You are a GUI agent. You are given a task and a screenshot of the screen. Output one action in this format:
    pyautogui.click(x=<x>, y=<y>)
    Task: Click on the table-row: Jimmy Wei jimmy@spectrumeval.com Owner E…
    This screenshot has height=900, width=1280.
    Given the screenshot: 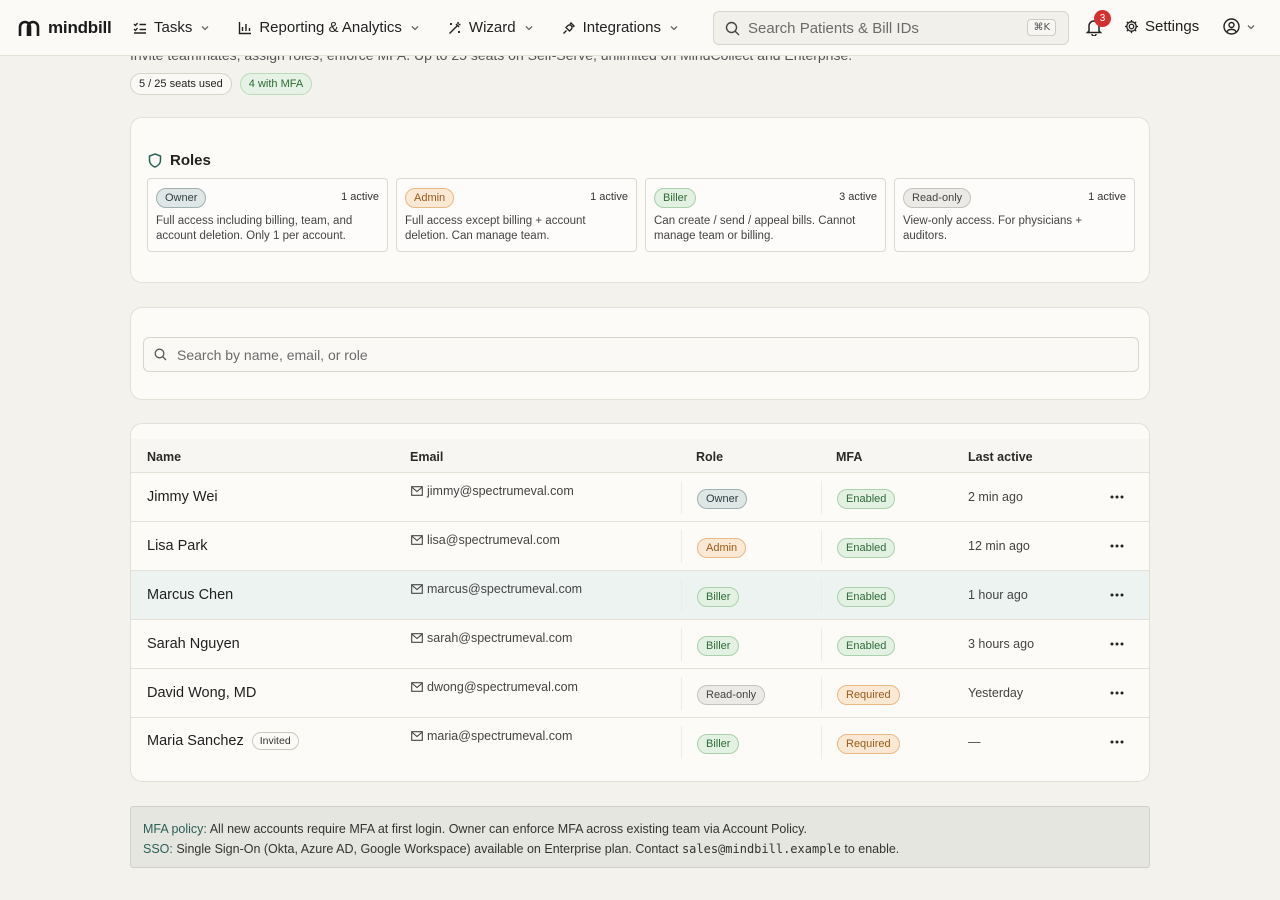 What is the action you would take?
    pyautogui.click(x=640, y=497)
    